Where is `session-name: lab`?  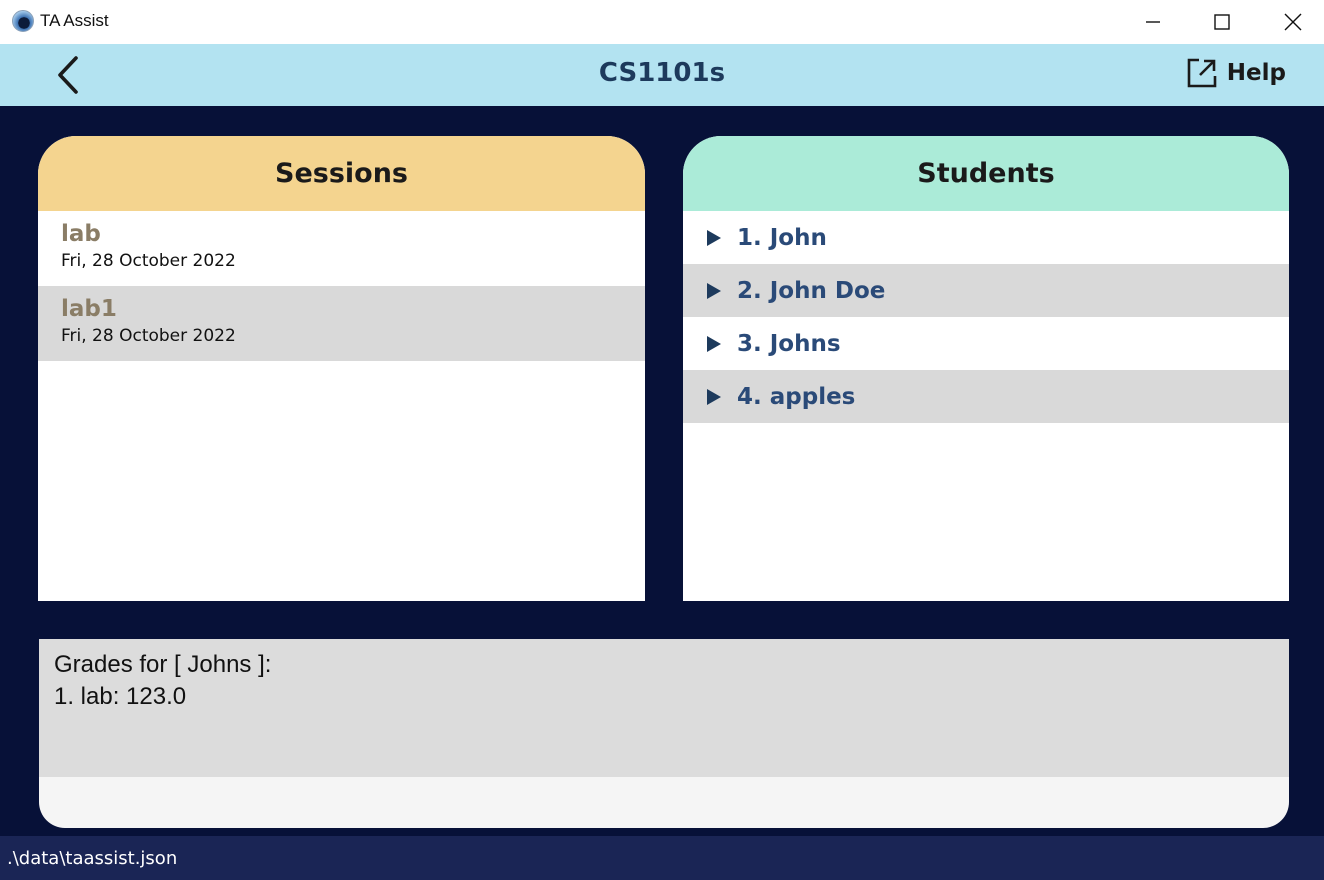 session-name: lab is located at coordinates (81, 234).